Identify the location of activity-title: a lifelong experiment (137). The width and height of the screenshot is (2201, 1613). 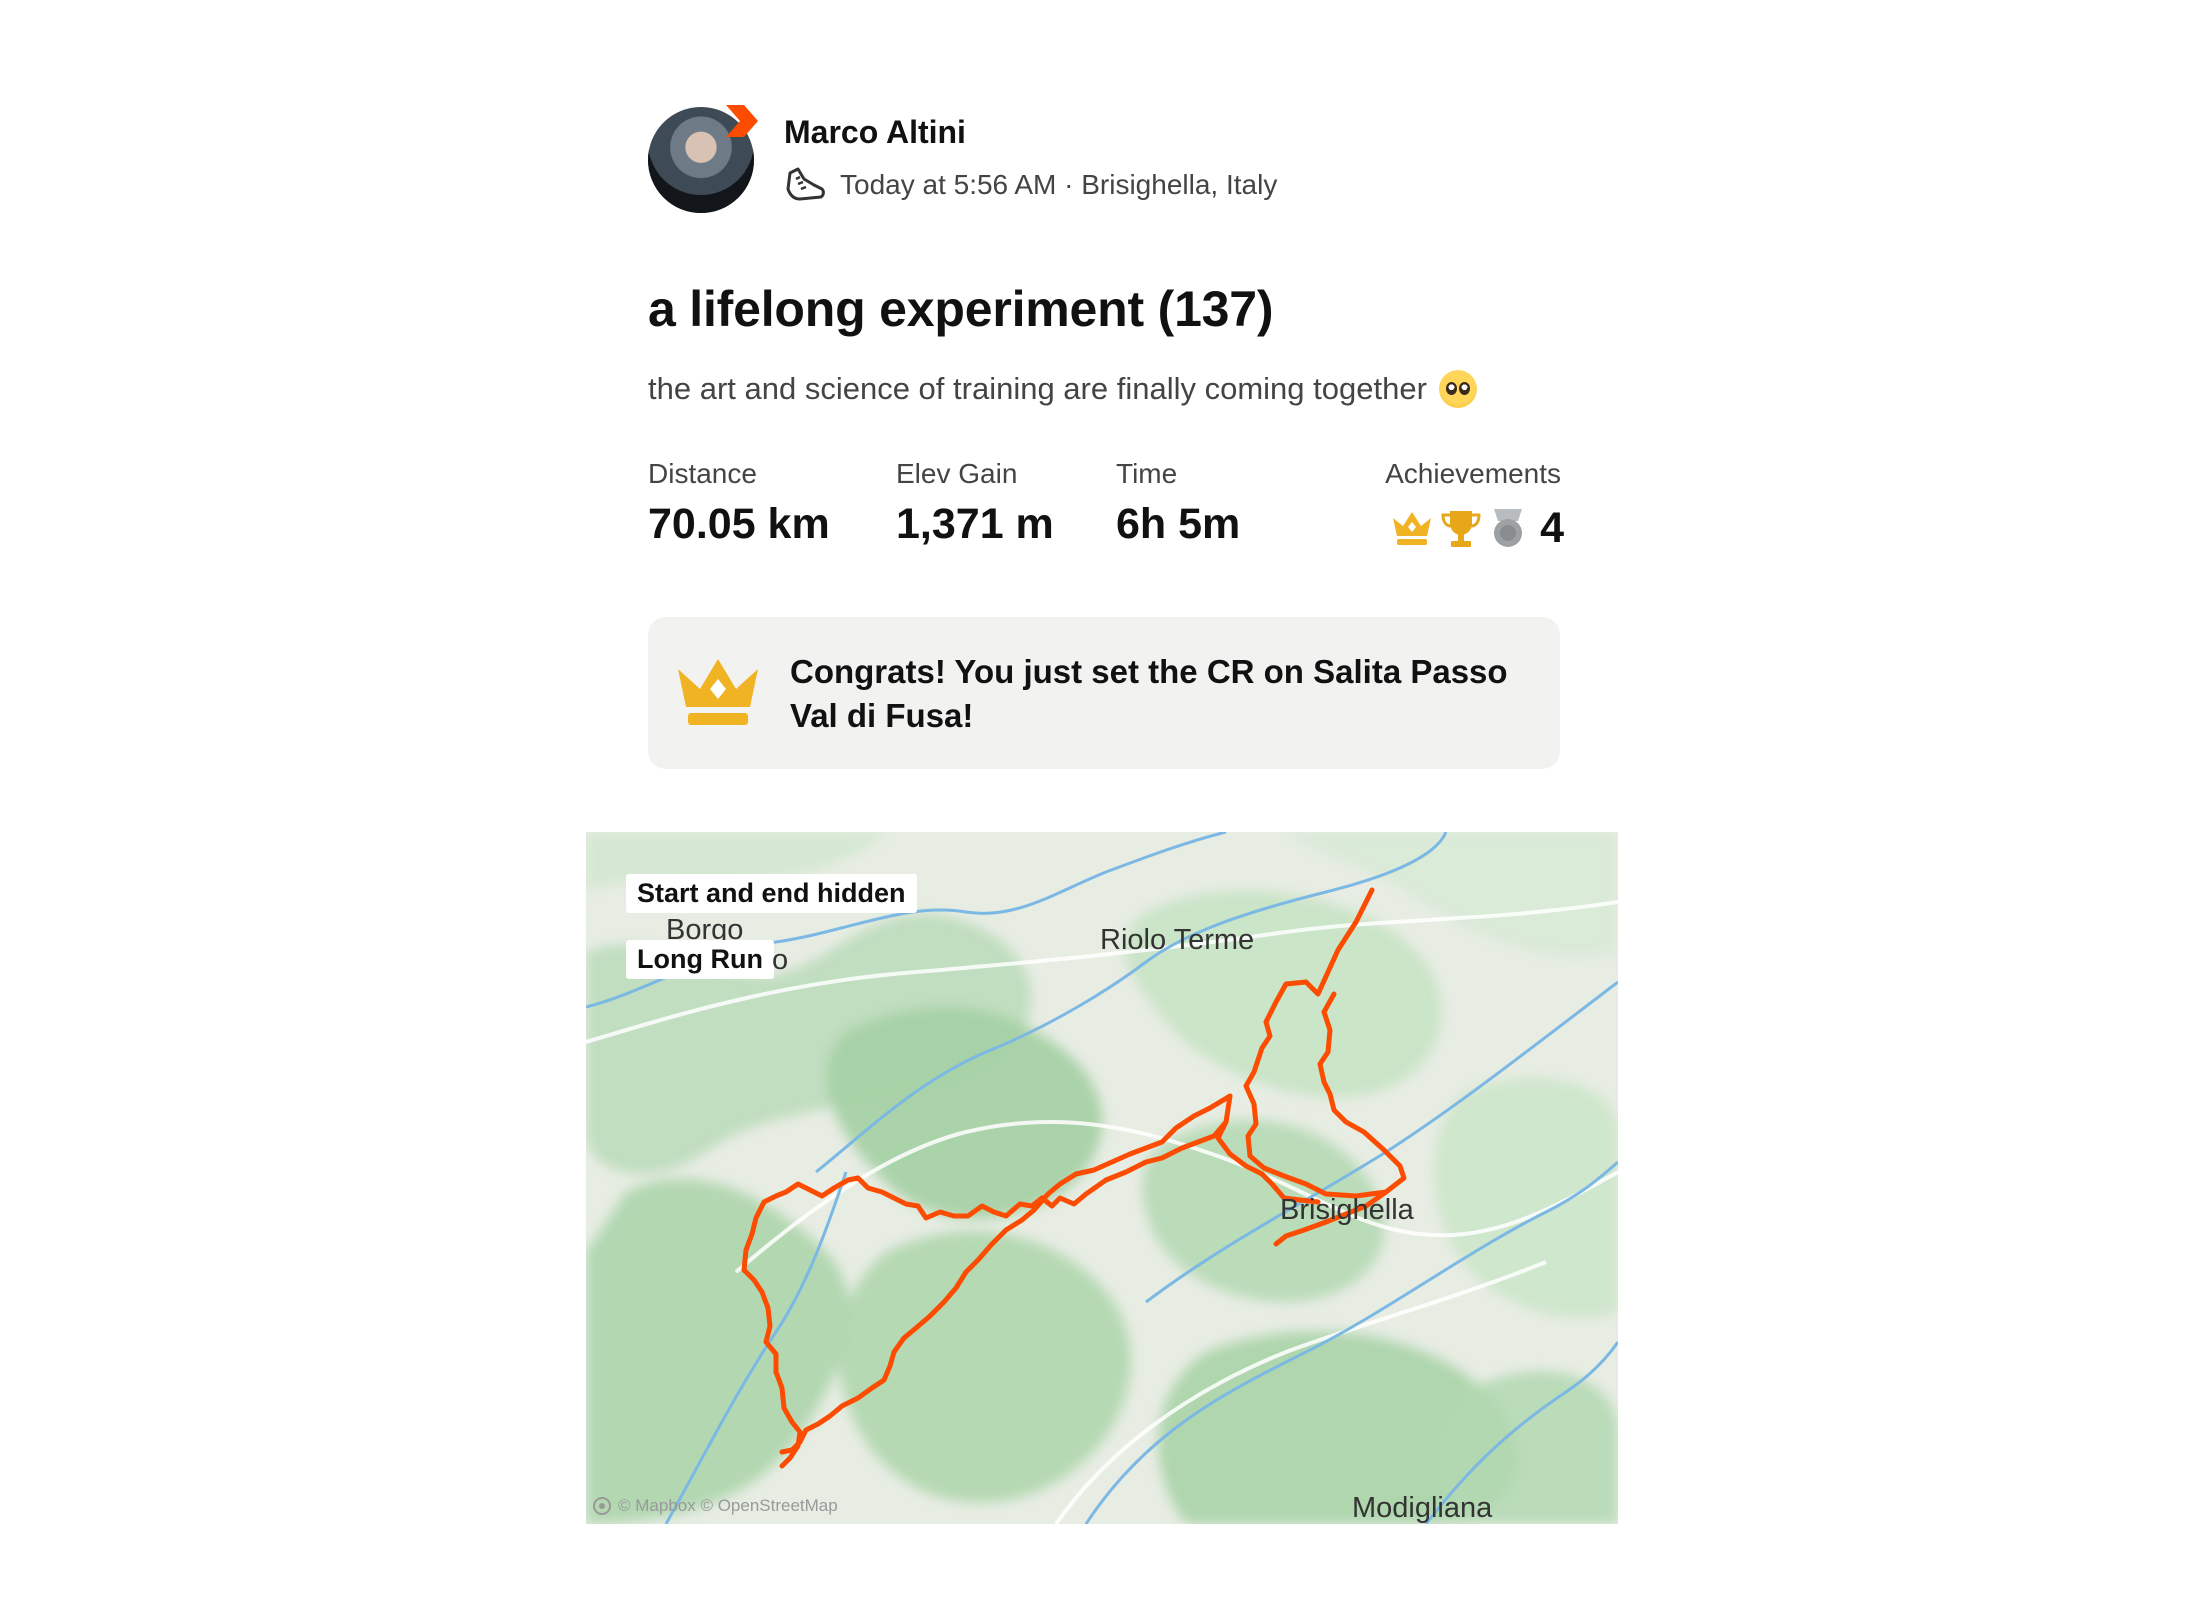
(961, 309).